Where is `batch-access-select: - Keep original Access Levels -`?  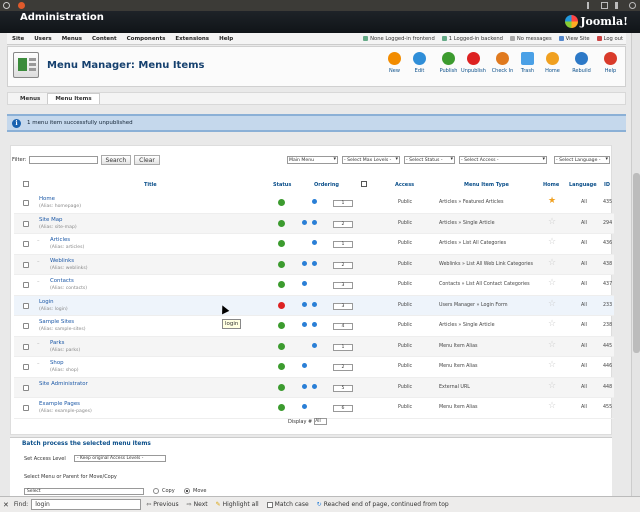
batch-access-select: - Keep original Access Levels - is located at coordinates (120, 458).